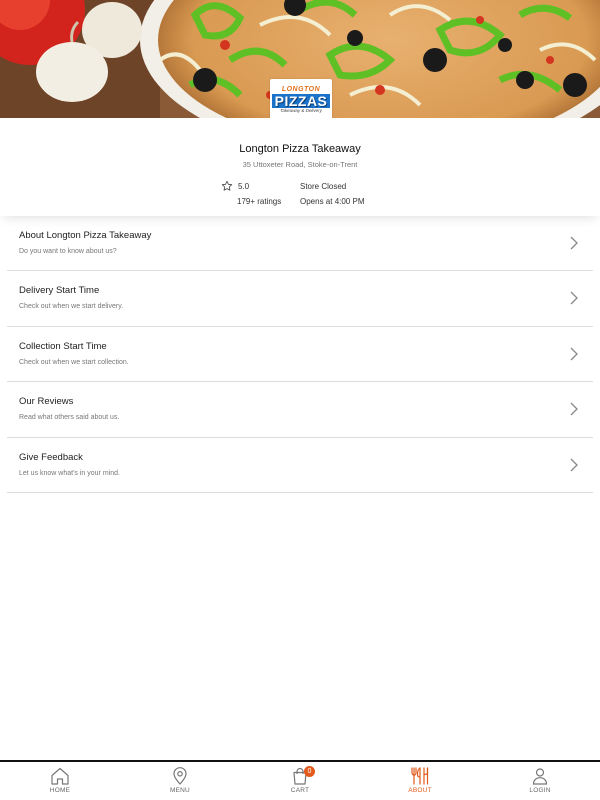 The image size is (600, 800). What do you see at coordinates (332, 201) in the screenshot?
I see `store-opening-time: Opens at 4:00 PM` at bounding box center [332, 201].